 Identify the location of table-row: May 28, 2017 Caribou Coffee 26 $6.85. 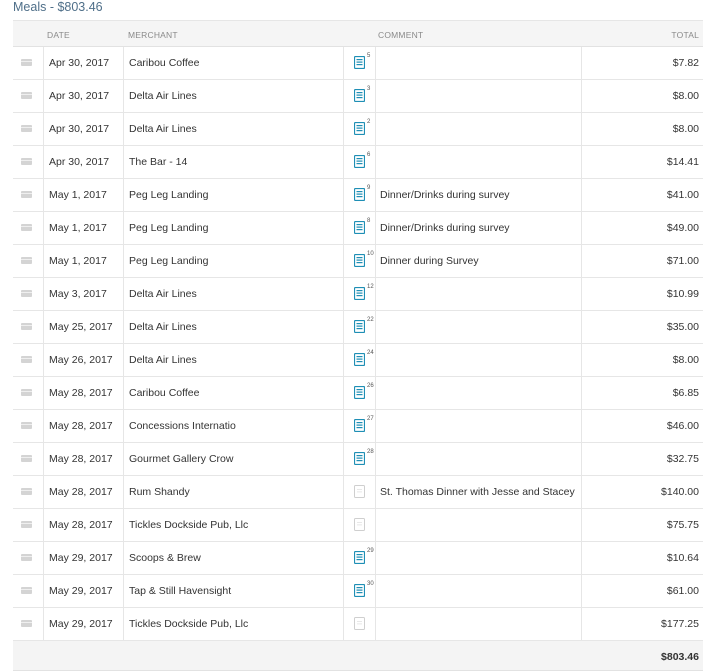
(358, 393).